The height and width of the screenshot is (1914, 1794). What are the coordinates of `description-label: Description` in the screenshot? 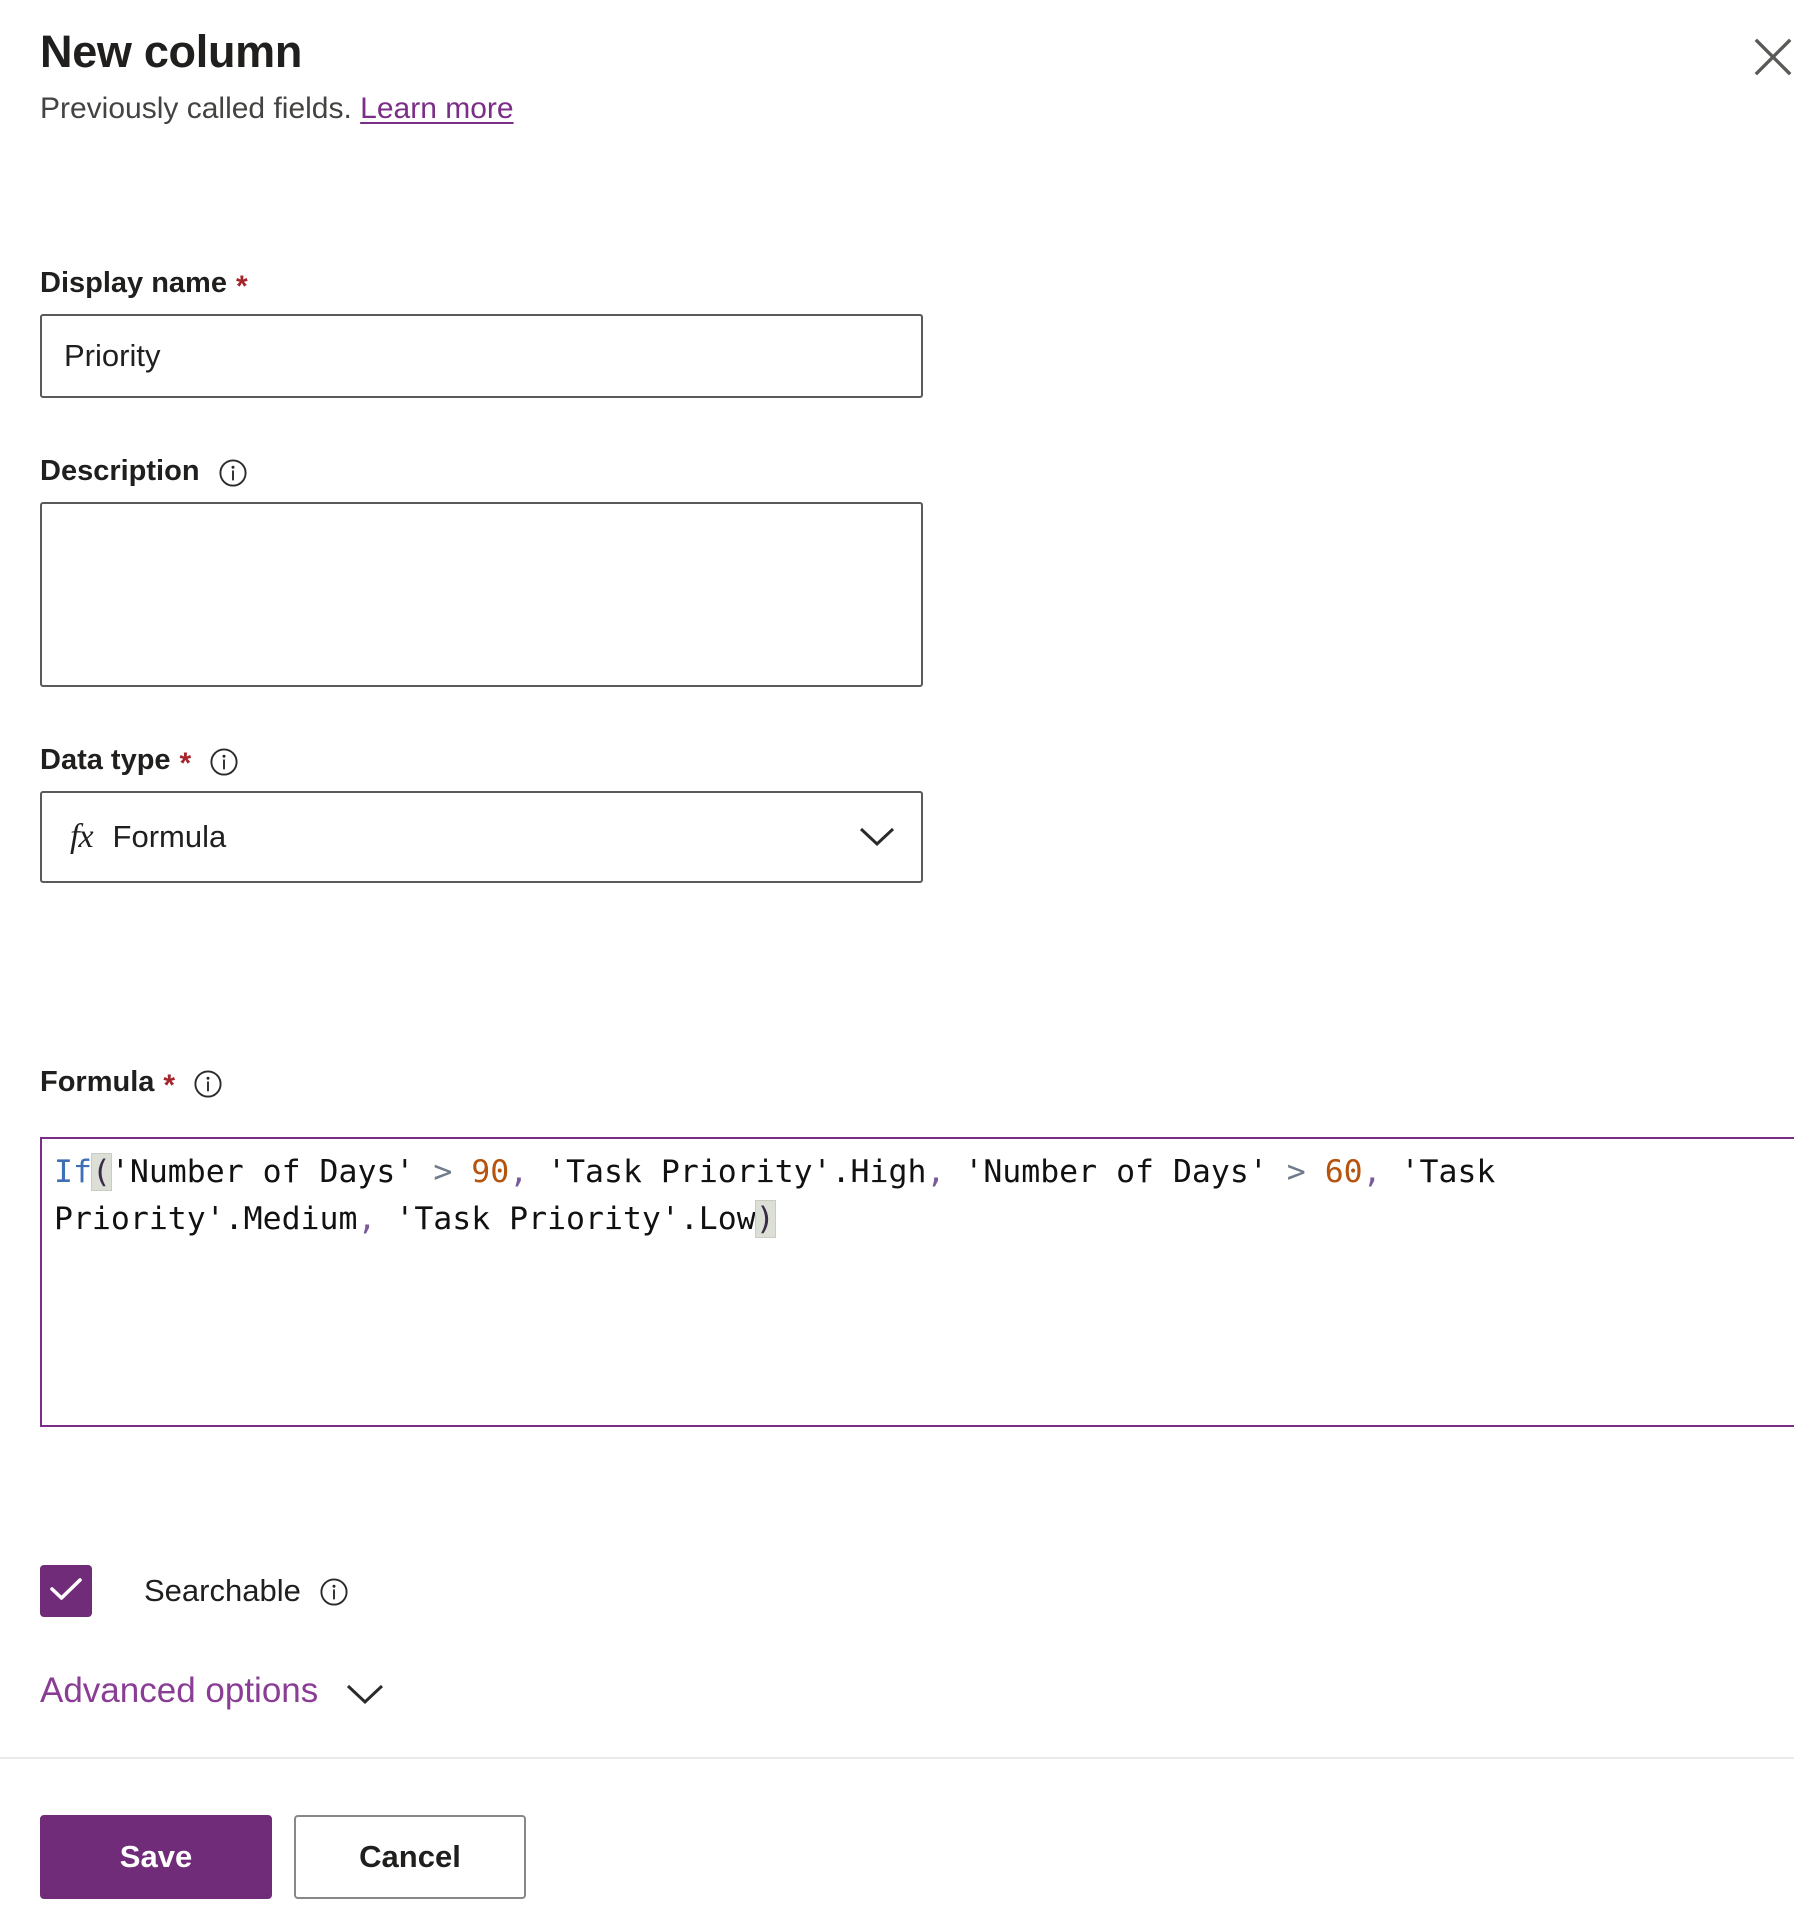 It's located at (917, 471).